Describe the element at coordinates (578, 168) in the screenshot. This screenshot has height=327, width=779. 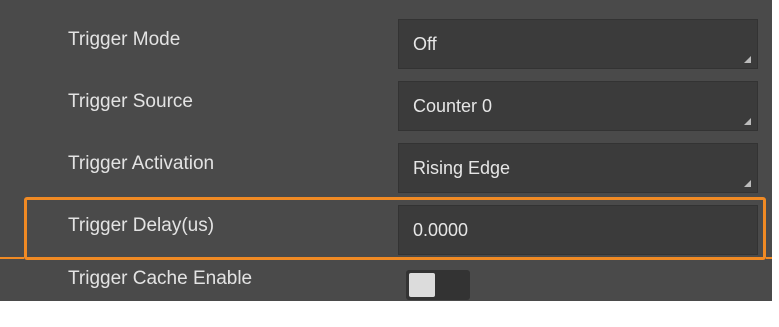
I see `trigger-activation-dropdown: Rising Edge` at that location.